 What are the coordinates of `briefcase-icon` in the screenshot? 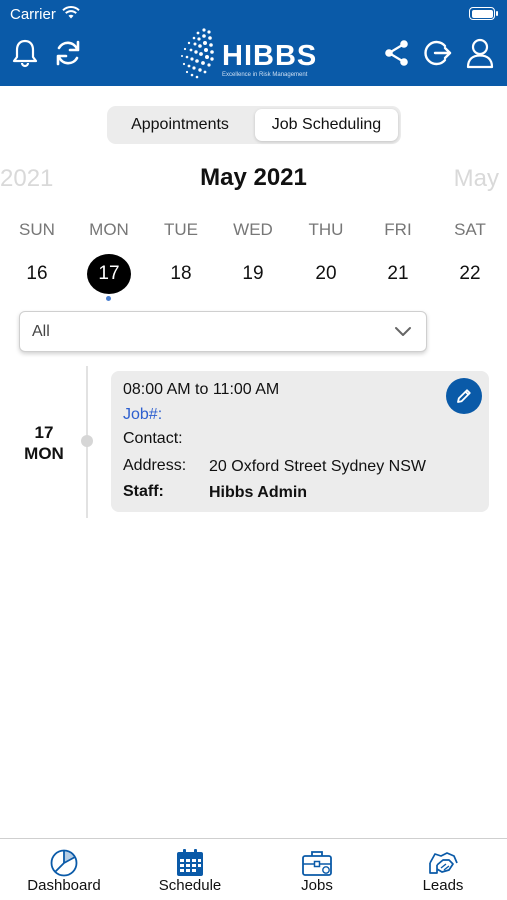 It's located at (317, 863).